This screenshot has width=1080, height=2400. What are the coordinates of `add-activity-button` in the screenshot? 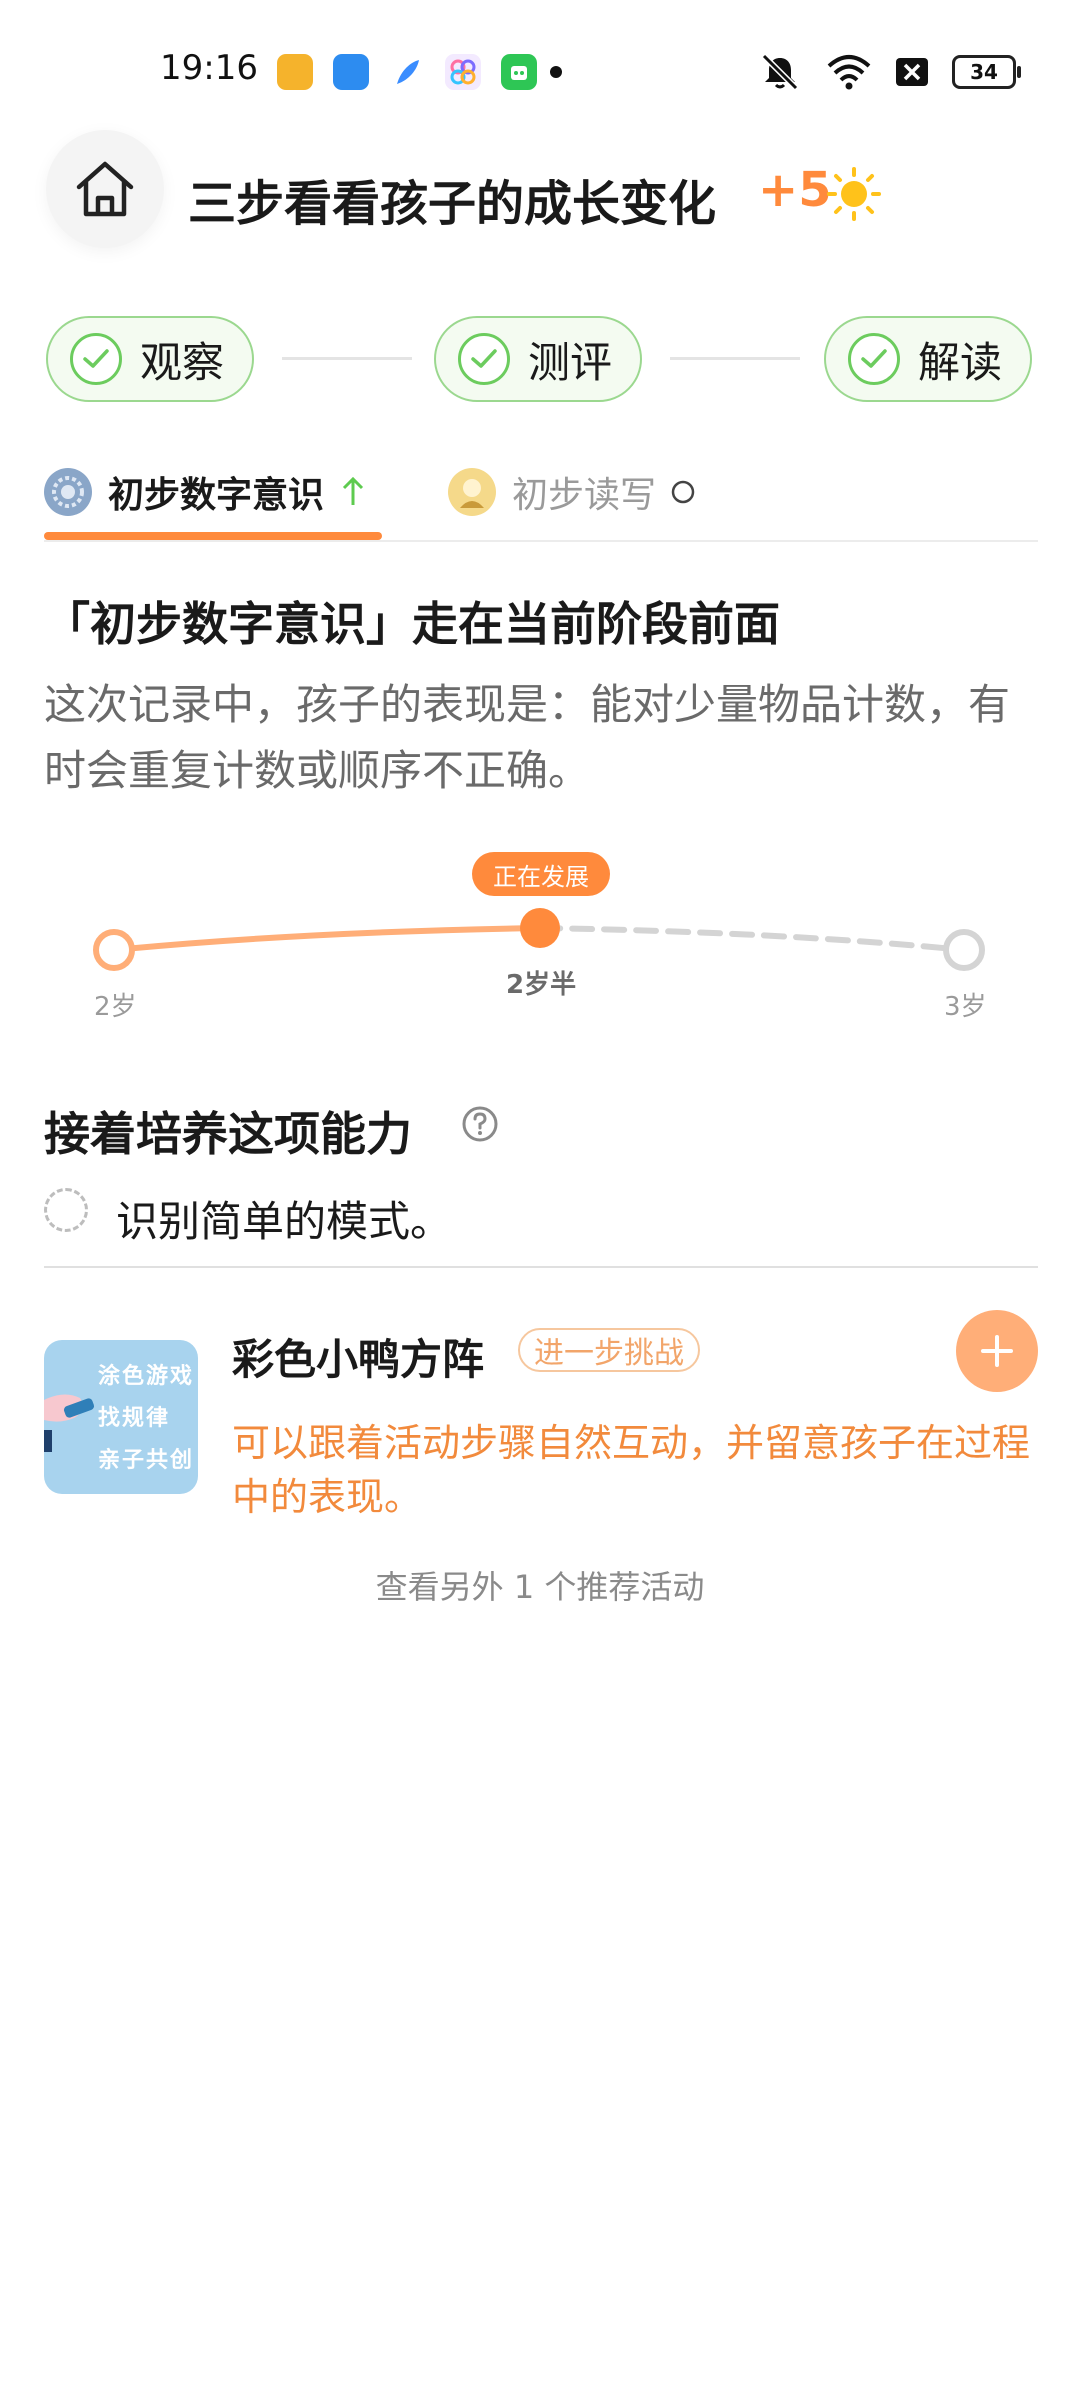 It's located at (997, 1351).